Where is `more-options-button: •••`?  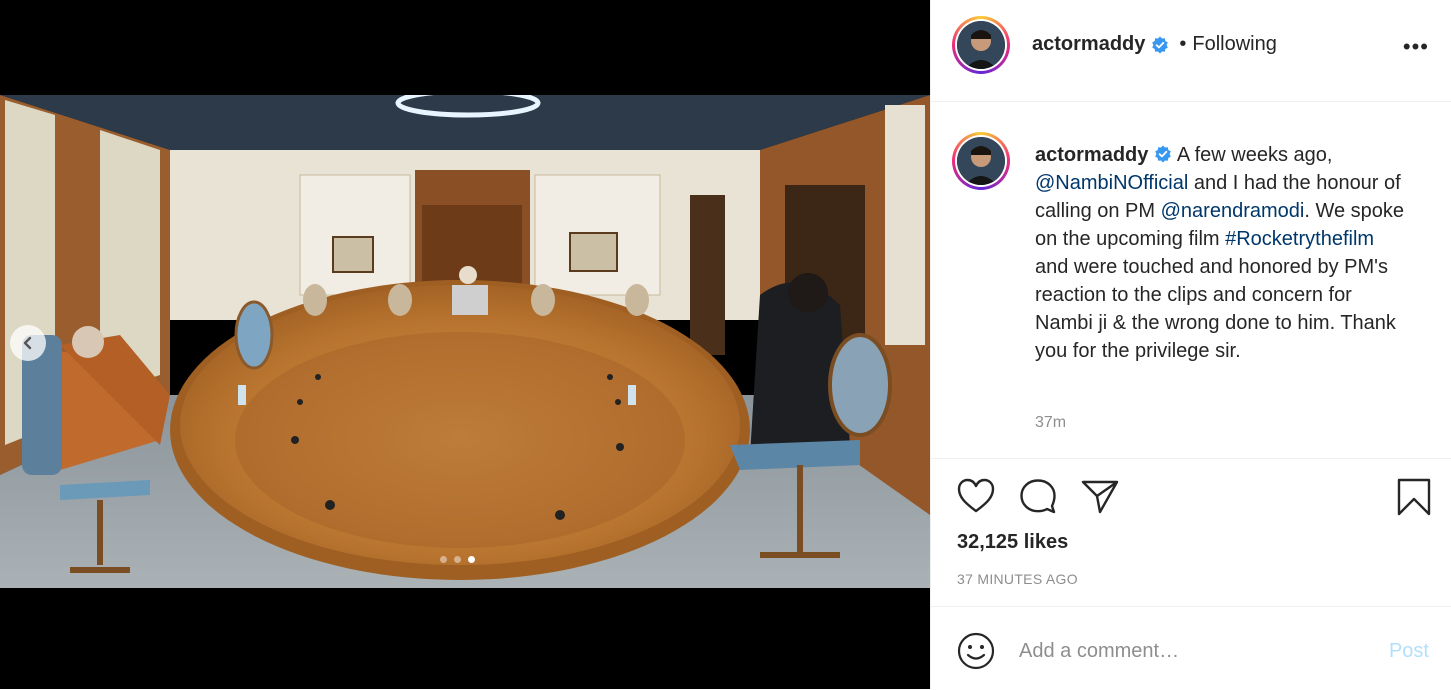
more-options-button: ••• is located at coordinates (1416, 47).